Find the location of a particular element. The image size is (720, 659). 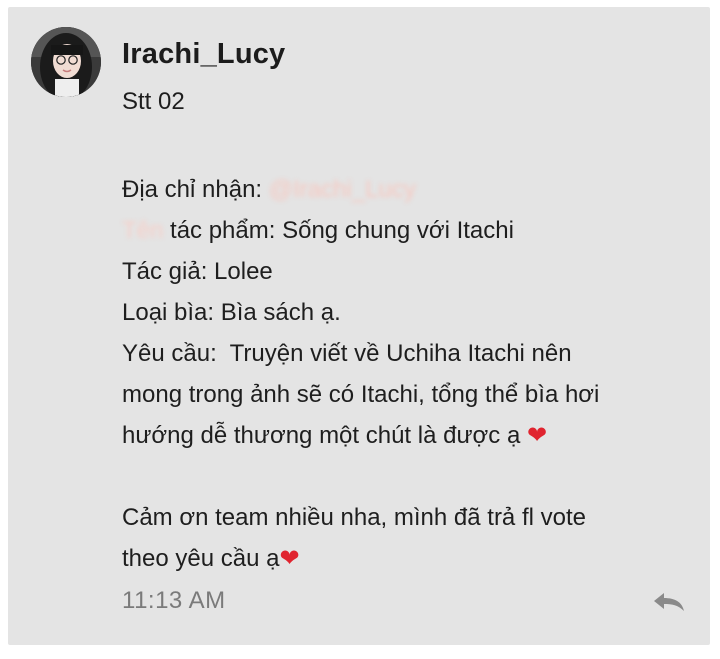

message-line: hướng dễ thương một chút là được ạ ❤ is located at coordinates (412, 435).